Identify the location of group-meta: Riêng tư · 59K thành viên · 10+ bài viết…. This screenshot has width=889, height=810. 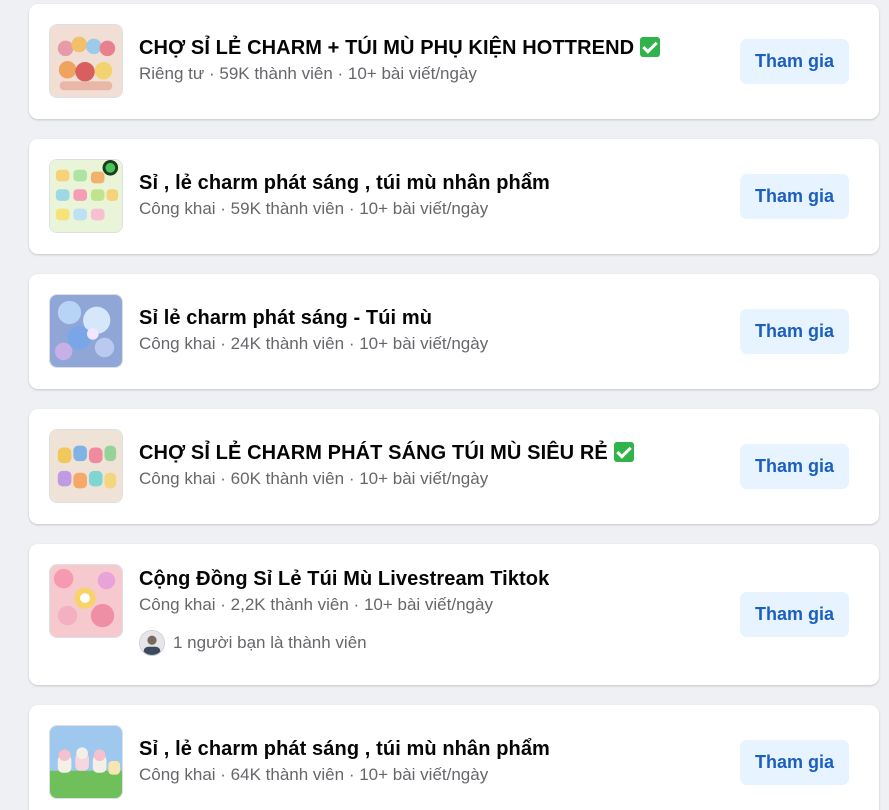
(308, 73).